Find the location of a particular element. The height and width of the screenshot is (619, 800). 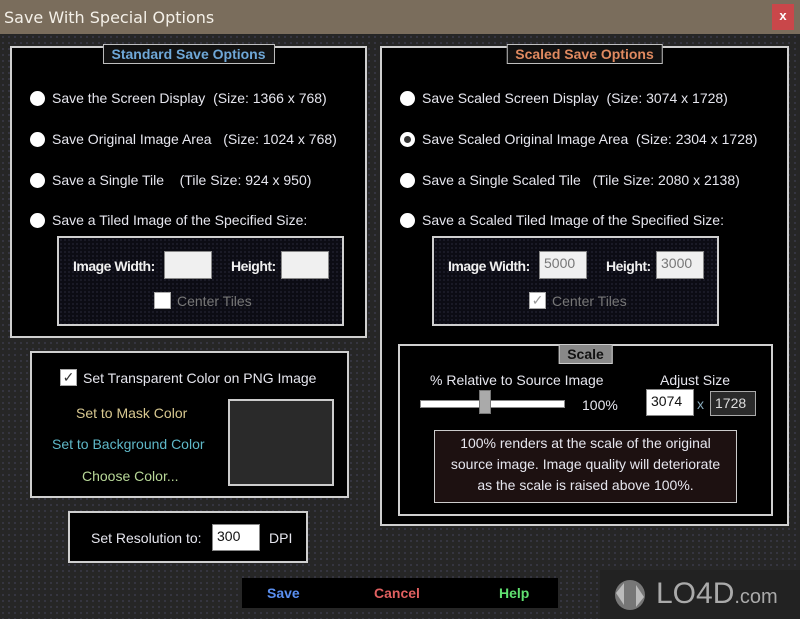

resolution-unit: DPI is located at coordinates (281, 538).